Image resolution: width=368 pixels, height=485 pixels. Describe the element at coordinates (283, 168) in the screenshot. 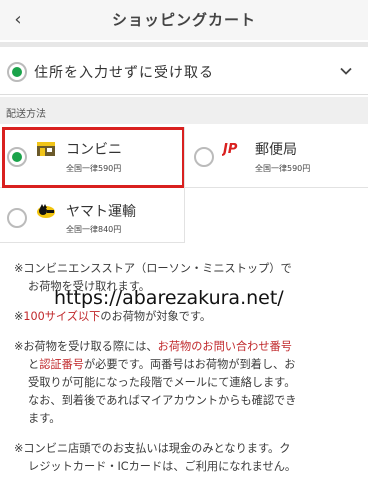

I see `option-price: 全国一律590円` at that location.